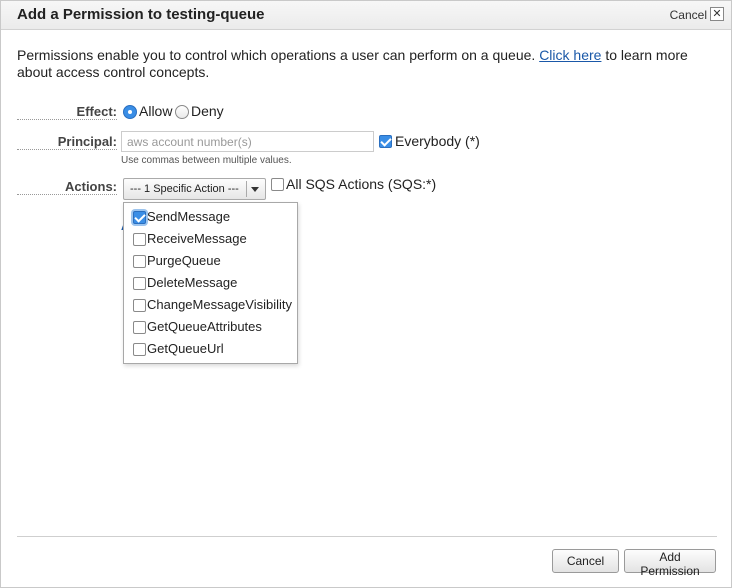  Describe the element at coordinates (204, 326) in the screenshot. I see `action-option-label: GetQueueAttributes` at that location.